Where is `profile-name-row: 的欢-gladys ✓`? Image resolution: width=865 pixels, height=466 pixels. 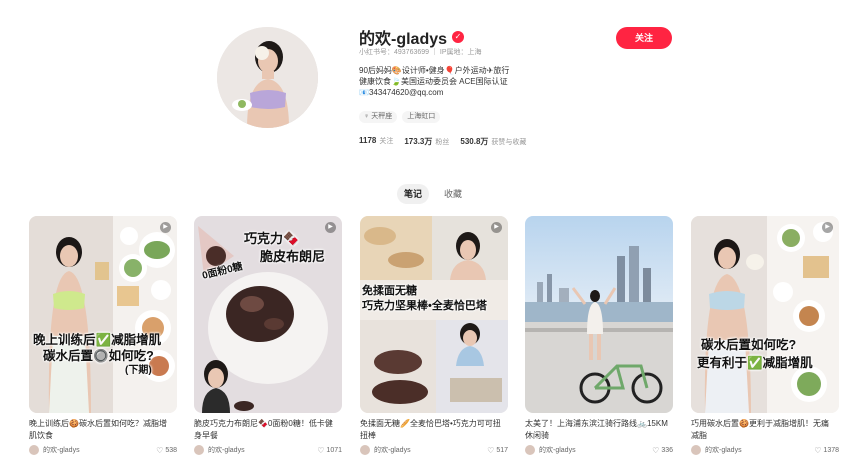
profile-name-row: 的欢-gladys ✓ is located at coordinates (412, 37).